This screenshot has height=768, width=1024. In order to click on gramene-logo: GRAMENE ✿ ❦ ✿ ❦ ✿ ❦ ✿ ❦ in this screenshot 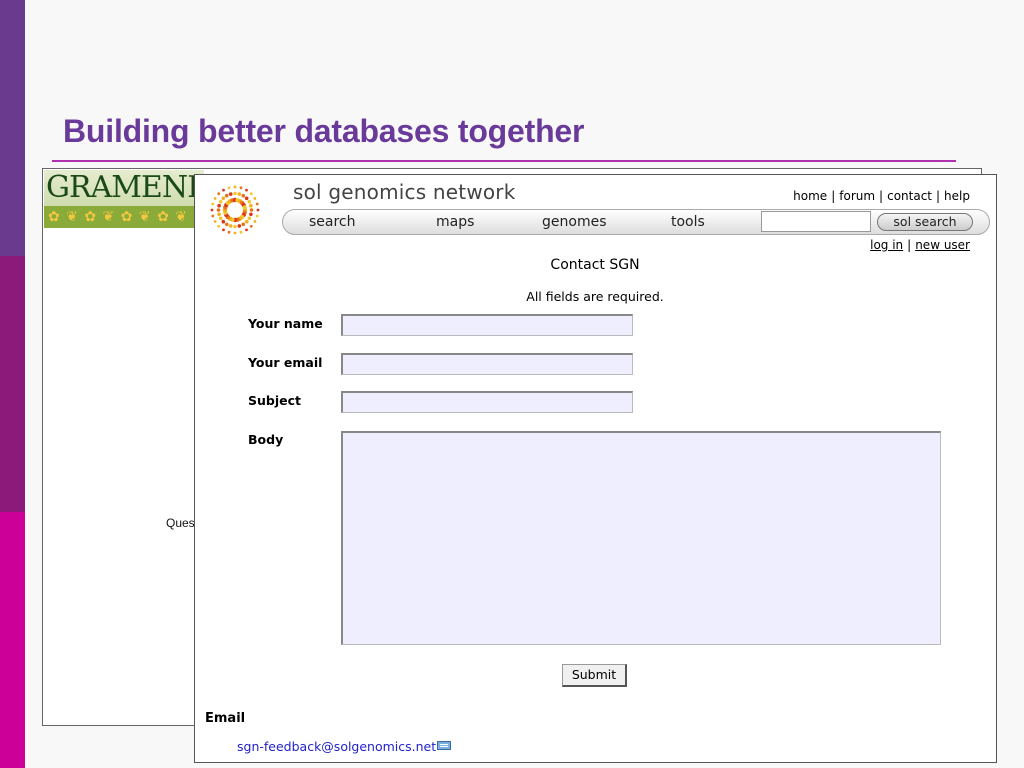, I will do `click(124, 199)`.